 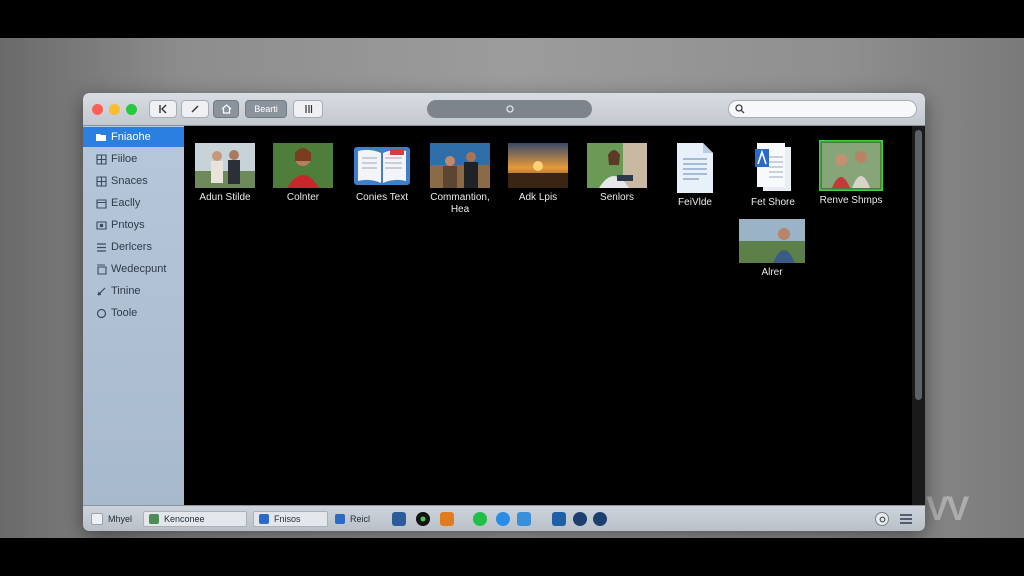 I want to click on file-item: Renve Shmps, so click(x=851, y=173).